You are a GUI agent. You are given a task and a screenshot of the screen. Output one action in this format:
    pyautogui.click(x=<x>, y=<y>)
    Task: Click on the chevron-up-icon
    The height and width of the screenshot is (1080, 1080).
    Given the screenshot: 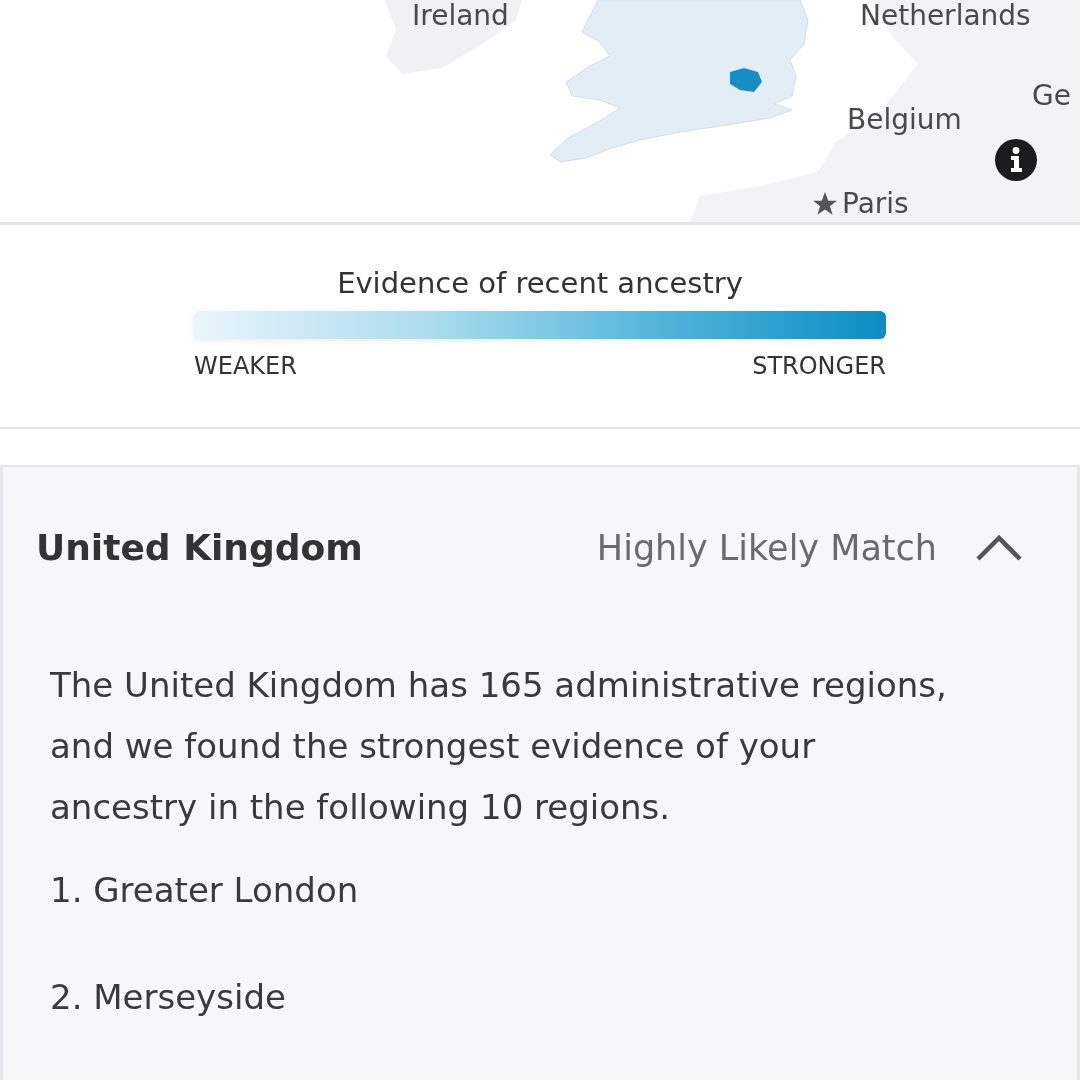 What is the action you would take?
    pyautogui.click(x=999, y=548)
    